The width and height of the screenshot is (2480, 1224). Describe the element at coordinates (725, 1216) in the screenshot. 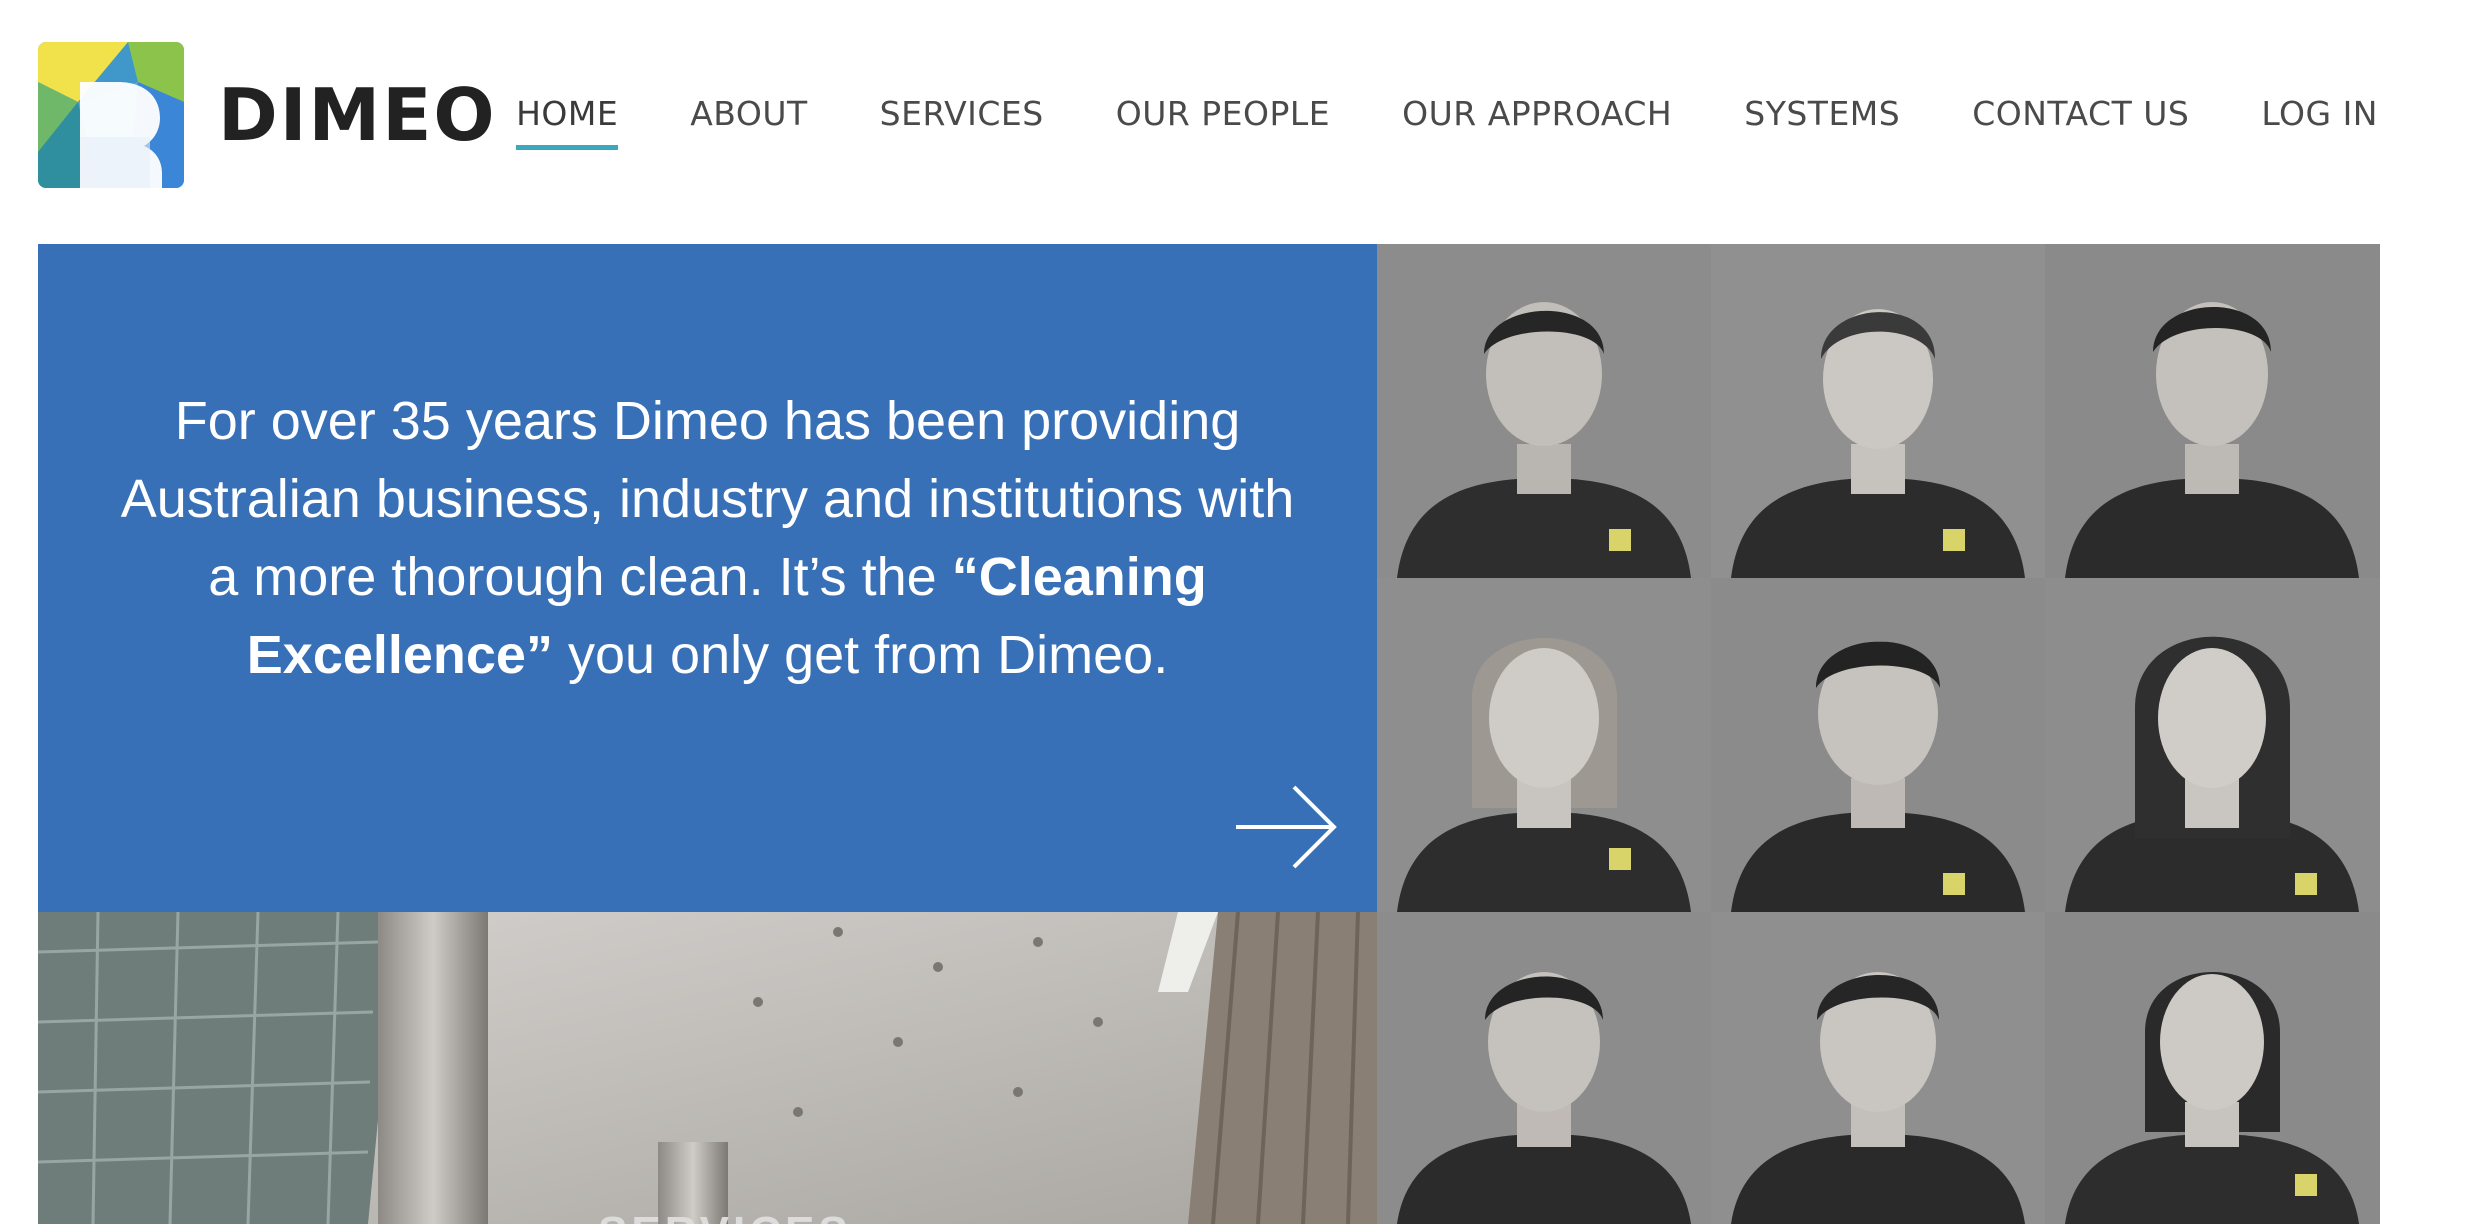

I see `services-caption: SERVICES` at that location.